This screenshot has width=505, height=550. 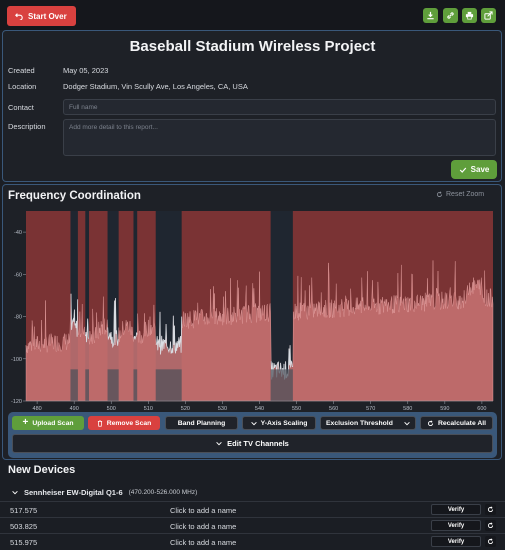 What do you see at coordinates (465, 194) in the screenshot?
I see `reset-zoom-label: Reset Zoom` at bounding box center [465, 194].